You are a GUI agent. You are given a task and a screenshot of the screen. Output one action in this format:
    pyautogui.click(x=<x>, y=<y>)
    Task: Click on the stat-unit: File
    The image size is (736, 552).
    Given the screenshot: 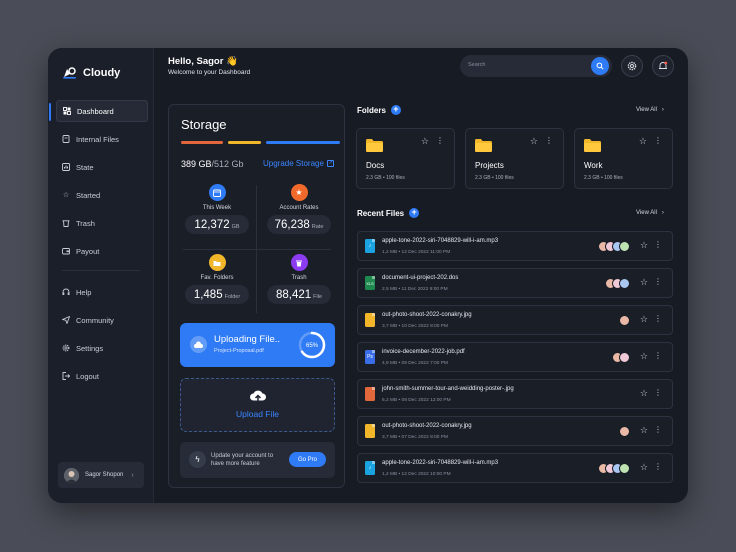 What is the action you would take?
    pyautogui.click(x=318, y=297)
    